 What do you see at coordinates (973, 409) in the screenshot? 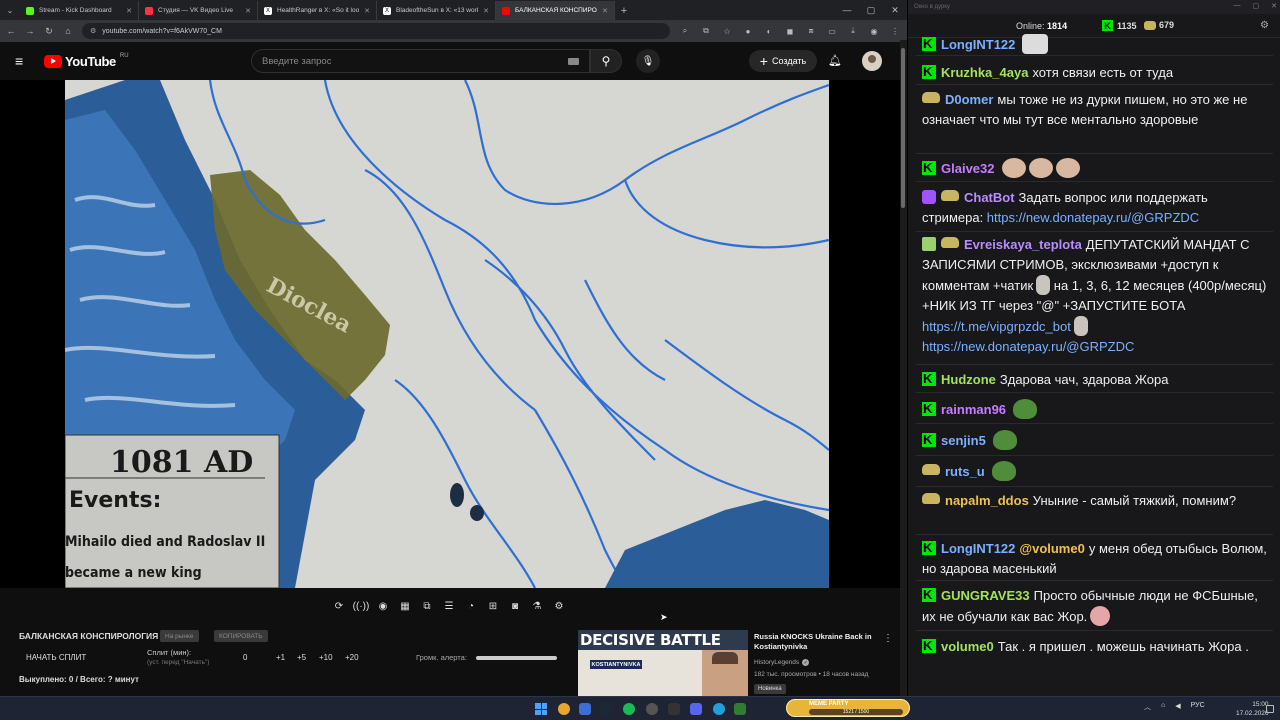
I see `chat-nick: rainman96` at bounding box center [973, 409].